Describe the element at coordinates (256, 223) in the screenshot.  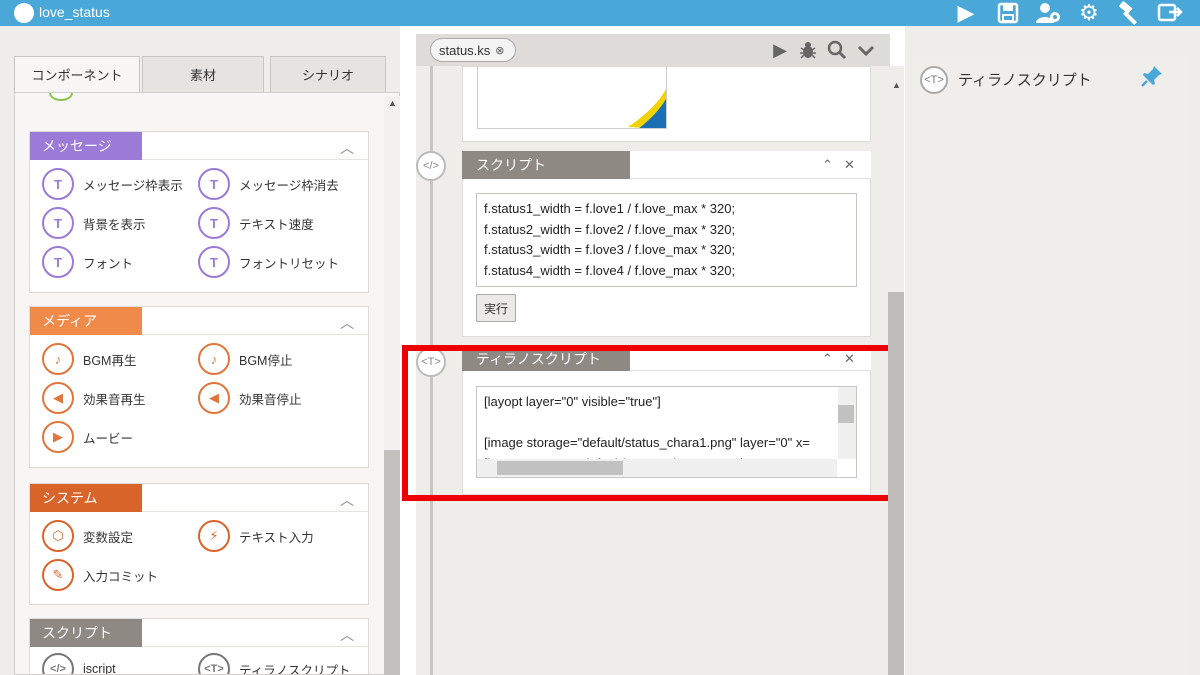
I see `component-text-speed: T テキスト速度` at that location.